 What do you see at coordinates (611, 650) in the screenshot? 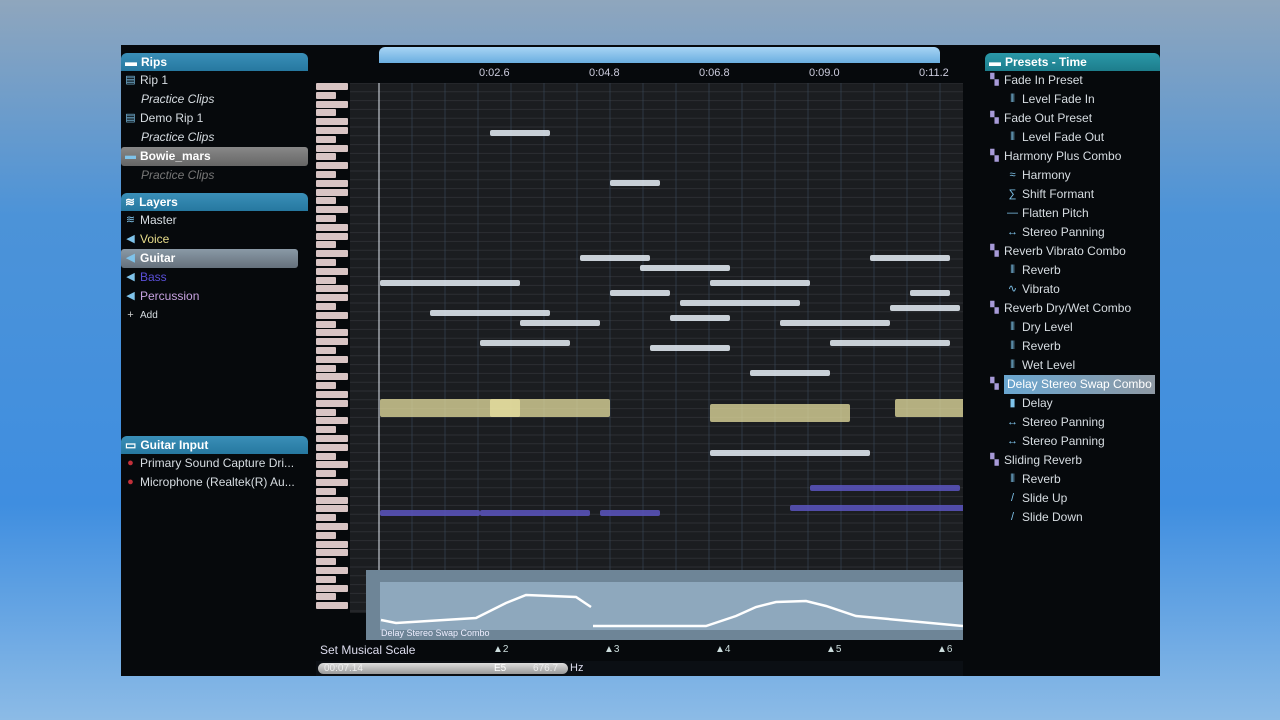
I see `marker: ▲3` at bounding box center [611, 650].